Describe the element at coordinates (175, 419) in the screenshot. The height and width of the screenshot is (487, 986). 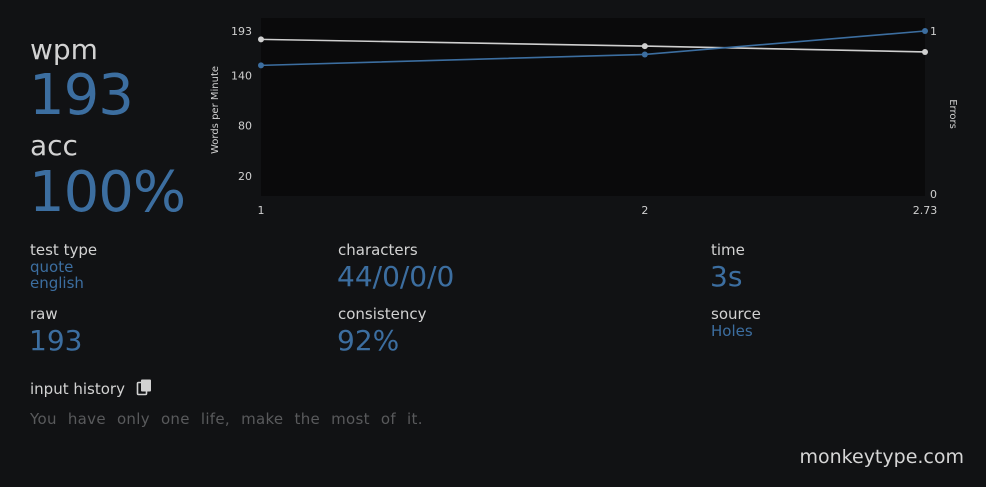
I see `history-word: one` at that location.